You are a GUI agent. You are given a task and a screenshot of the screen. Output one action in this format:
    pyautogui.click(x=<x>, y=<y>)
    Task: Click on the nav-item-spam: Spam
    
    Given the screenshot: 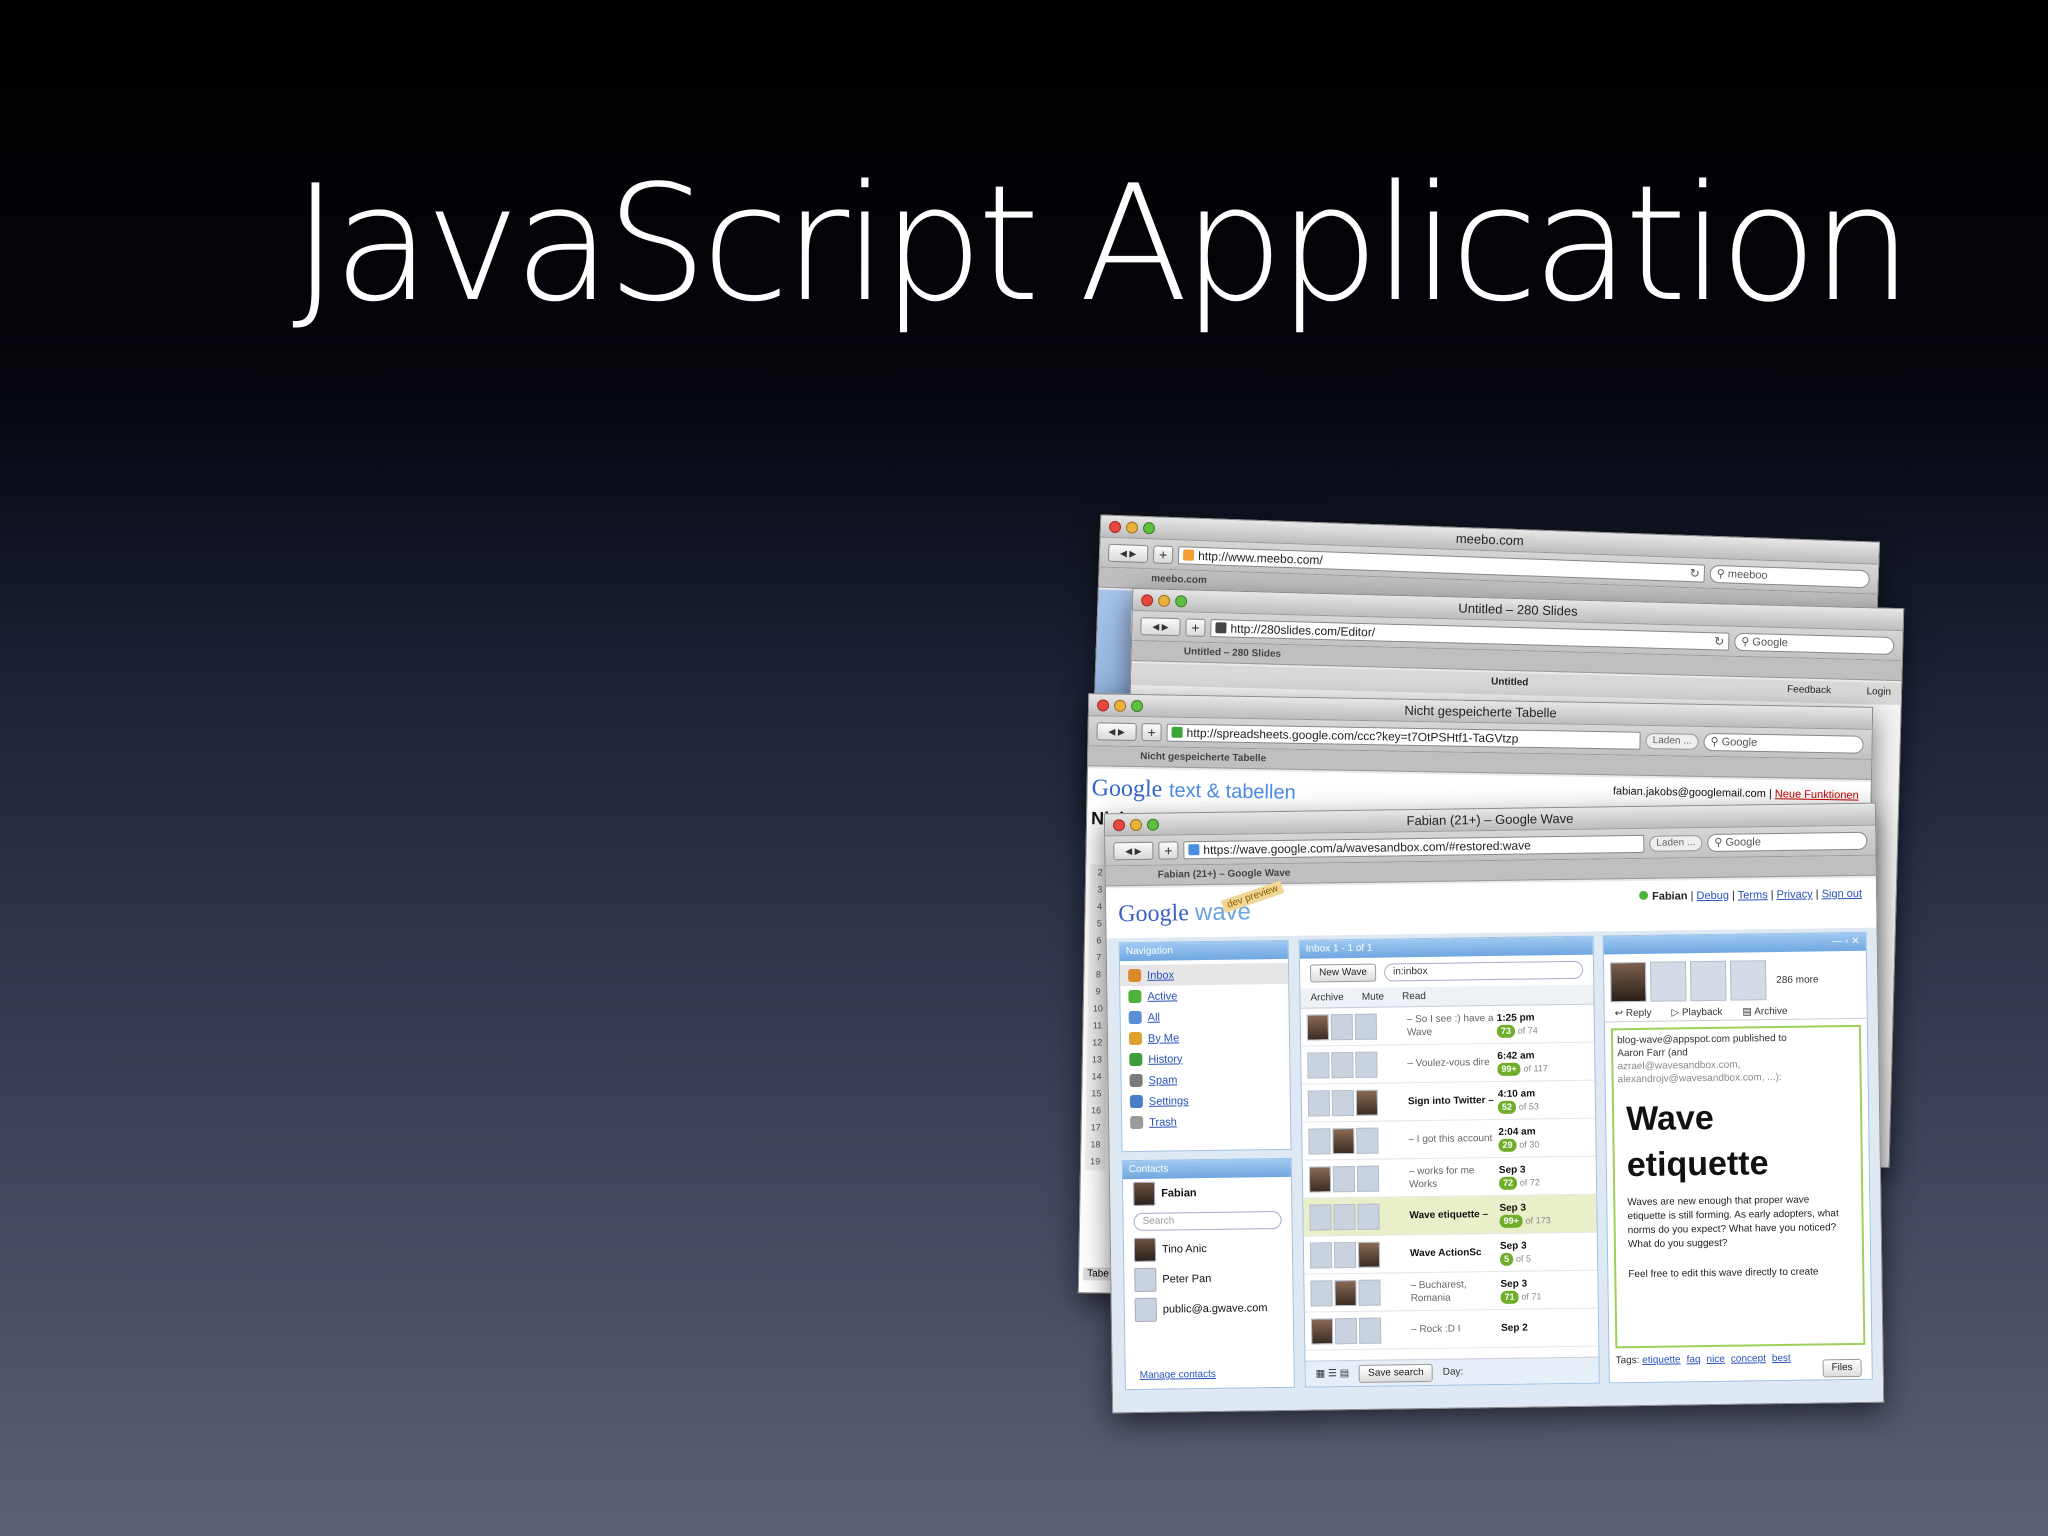 What is the action you would take?
    pyautogui.click(x=1205, y=1079)
    